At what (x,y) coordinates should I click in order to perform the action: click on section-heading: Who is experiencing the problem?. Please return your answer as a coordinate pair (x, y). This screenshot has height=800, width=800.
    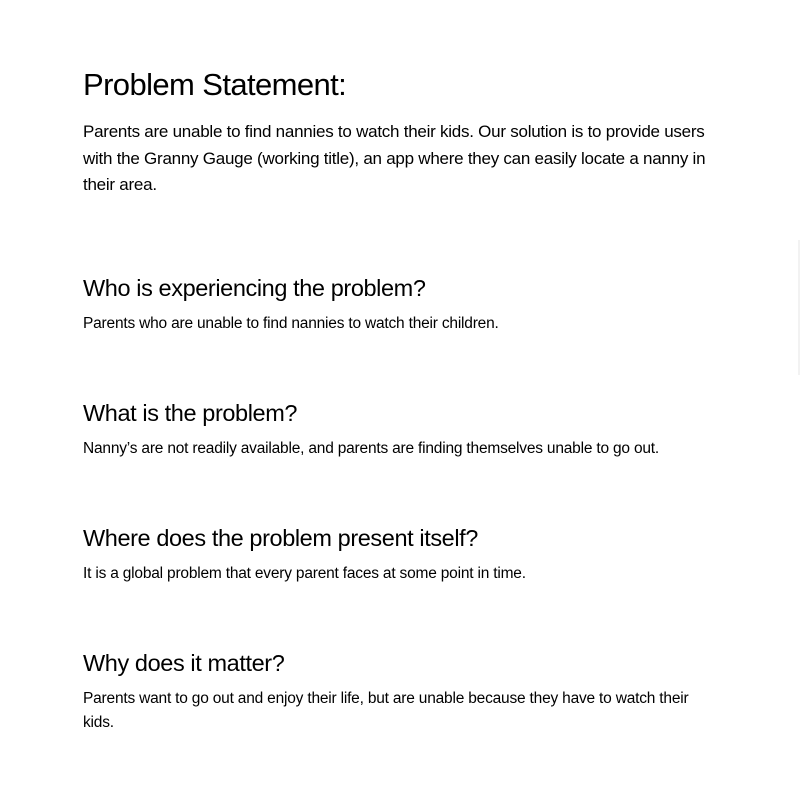
    Looking at the image, I should click on (254, 288).